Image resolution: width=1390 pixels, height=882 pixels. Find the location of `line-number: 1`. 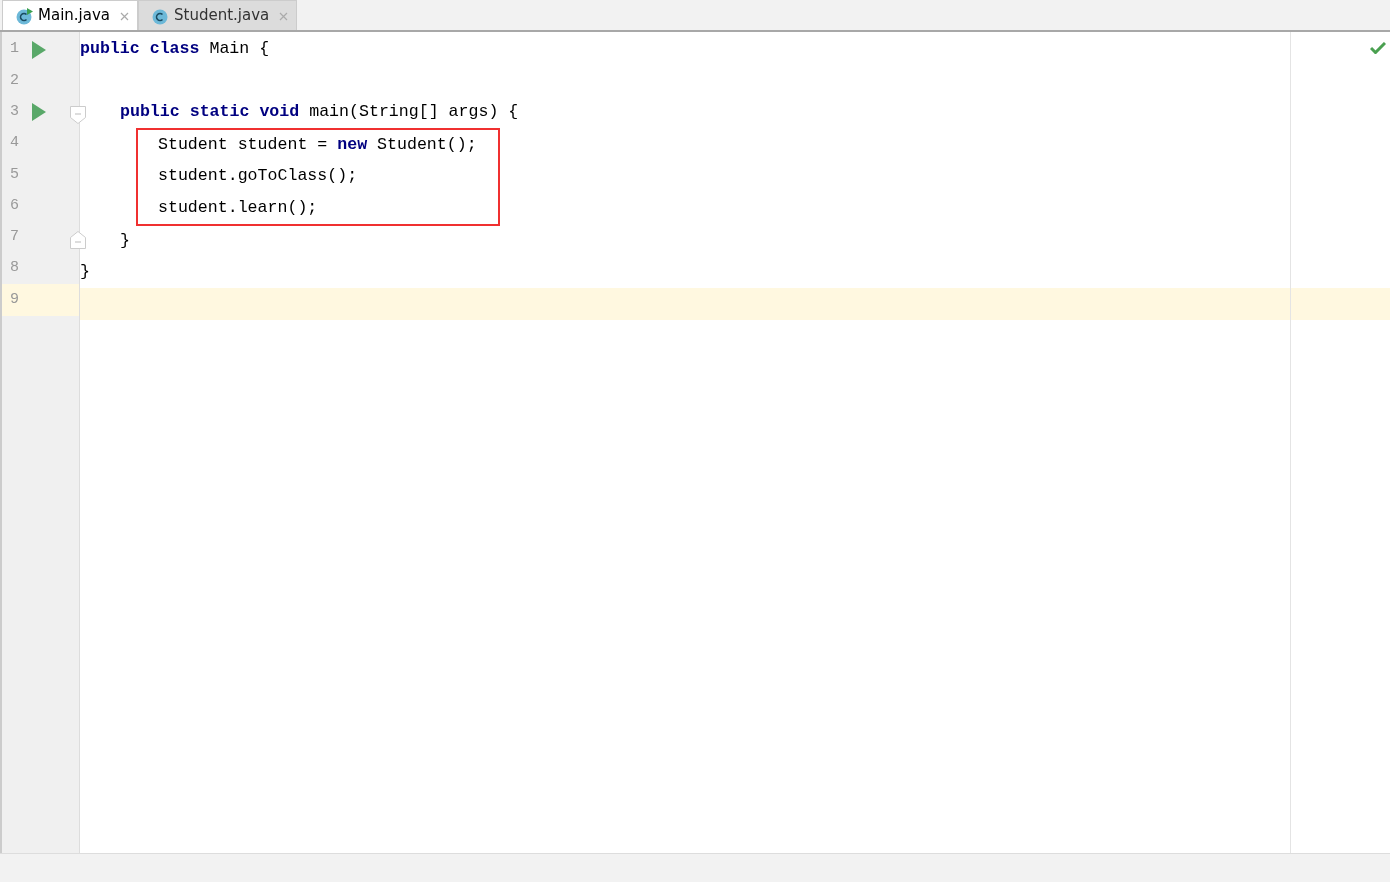

line-number: 1 is located at coordinates (14, 49).